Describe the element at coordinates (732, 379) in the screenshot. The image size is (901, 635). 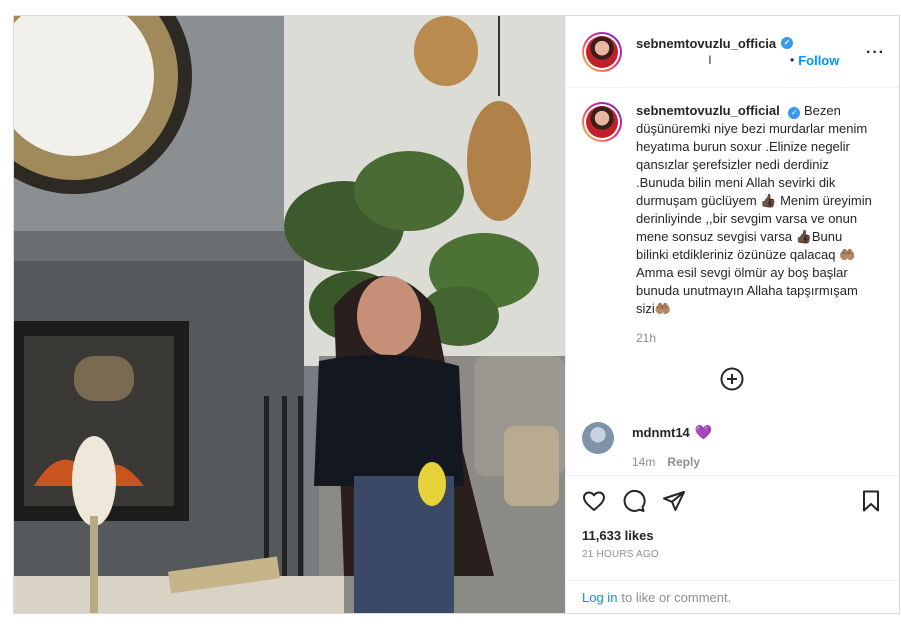
I see `plus-circle-icon` at that location.